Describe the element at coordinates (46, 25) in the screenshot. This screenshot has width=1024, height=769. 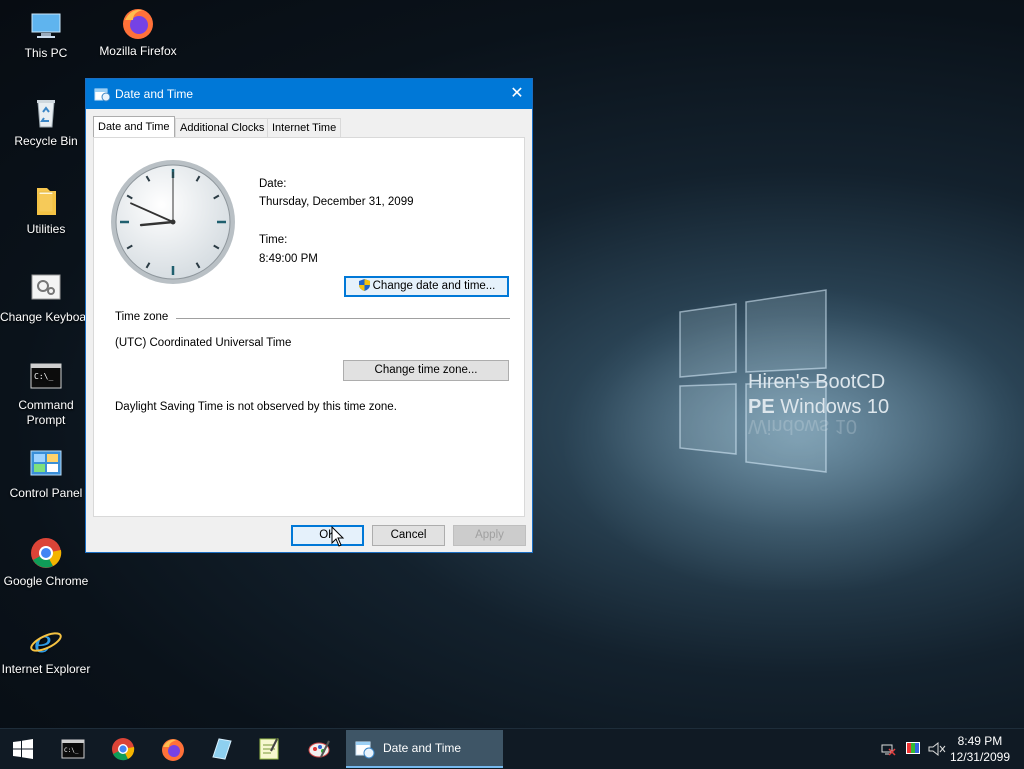
I see `computer-icon` at that location.